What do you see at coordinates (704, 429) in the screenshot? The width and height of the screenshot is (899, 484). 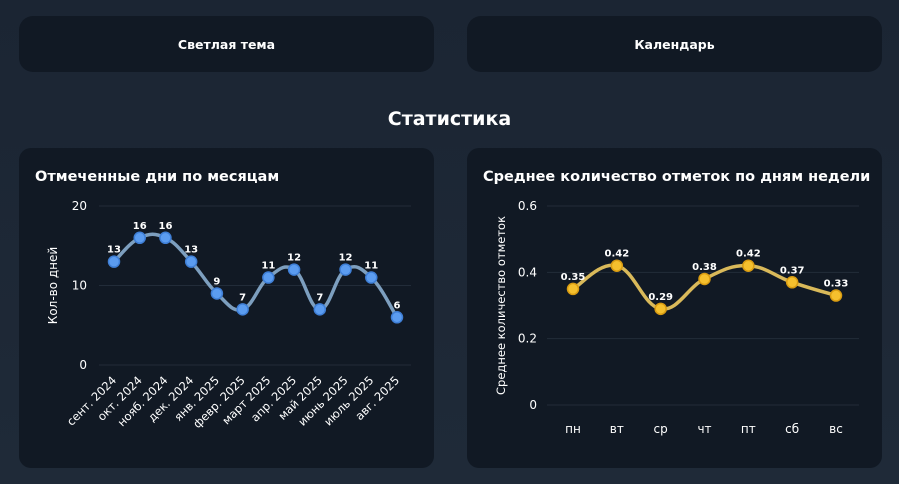 I see `x-tick-label: чт` at bounding box center [704, 429].